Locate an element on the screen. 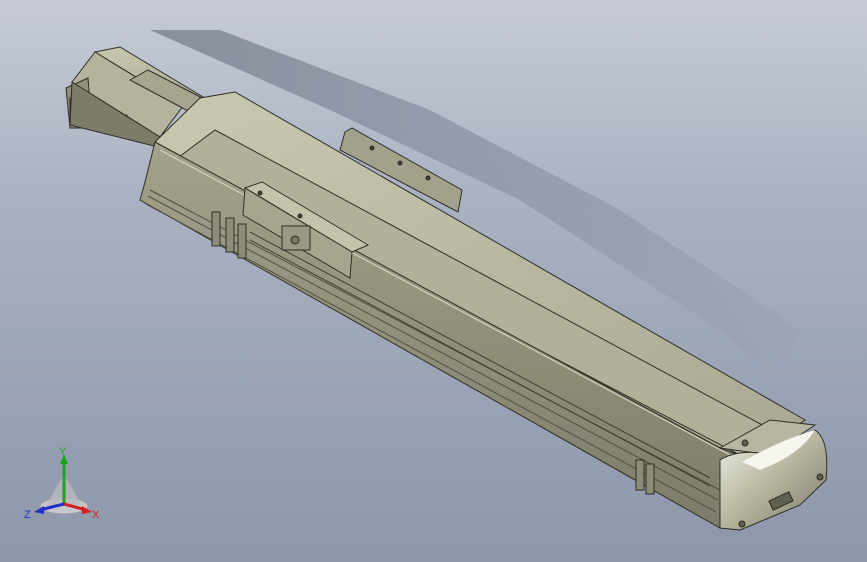 The height and width of the screenshot is (562, 867). z-axis-label: Z is located at coordinates (27, 515).